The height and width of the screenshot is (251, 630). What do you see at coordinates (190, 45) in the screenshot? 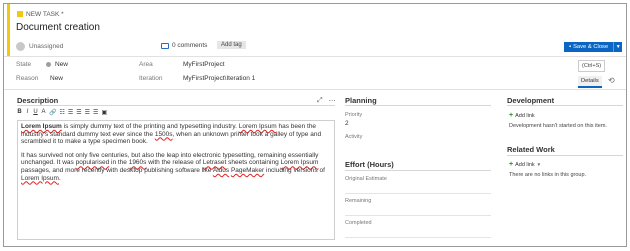
I see `comments-count: 0 comments` at bounding box center [190, 45].